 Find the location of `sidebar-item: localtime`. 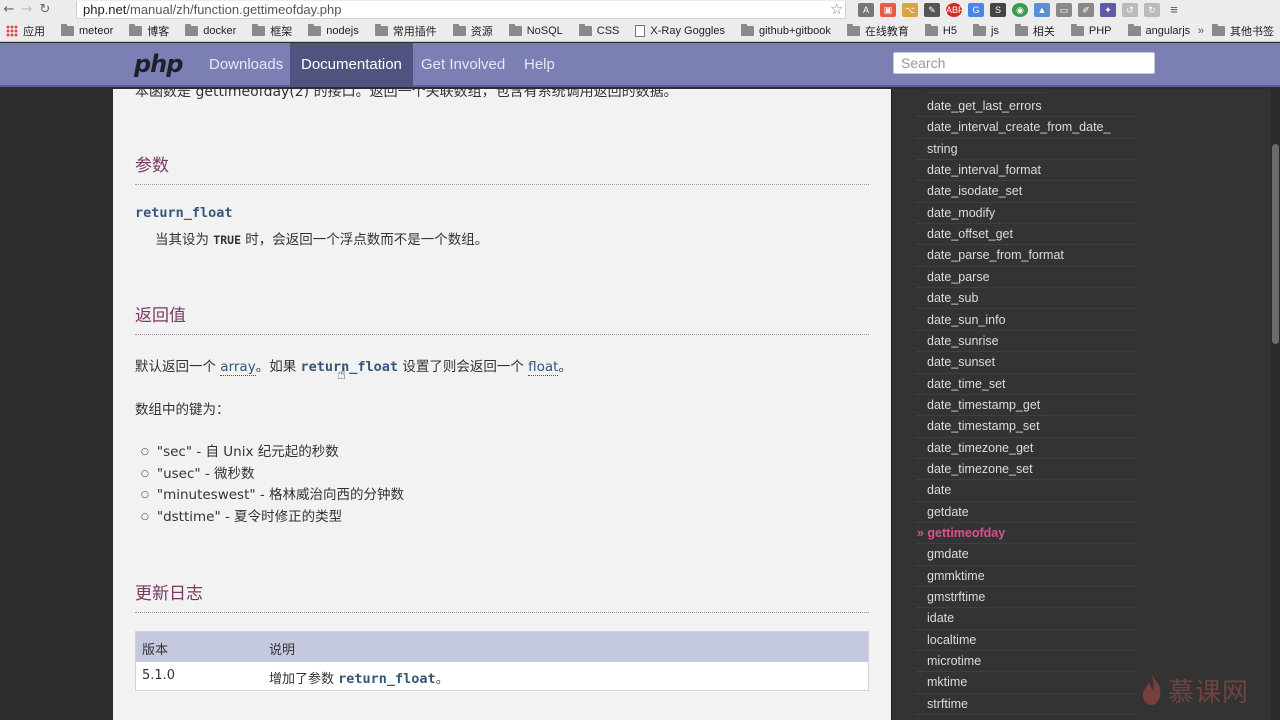

sidebar-item: localtime is located at coordinates (1025, 641).